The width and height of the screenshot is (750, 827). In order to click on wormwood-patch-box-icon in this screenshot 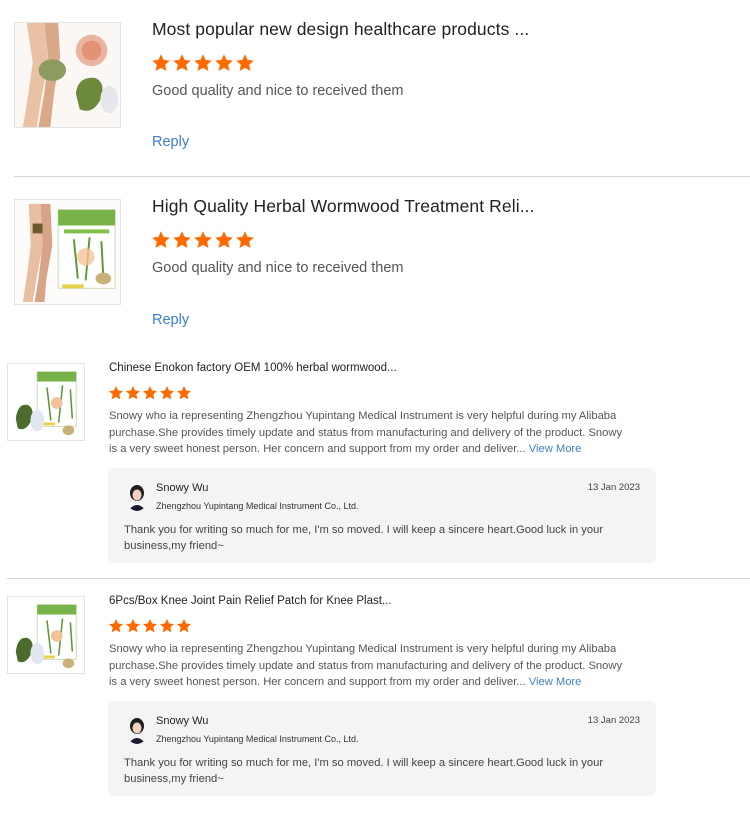, I will do `click(46, 402)`.